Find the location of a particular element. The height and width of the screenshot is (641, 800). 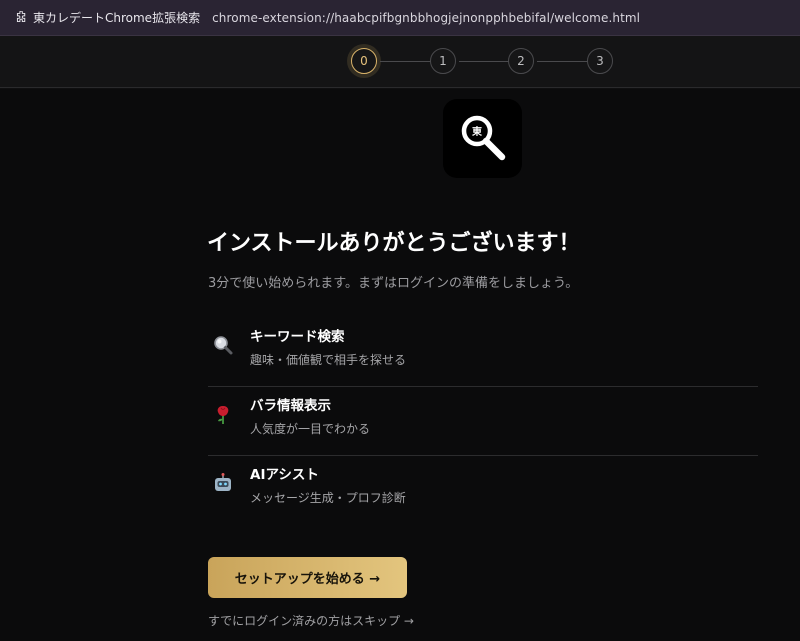

logo-glyph: 東 is located at coordinates (477, 131).